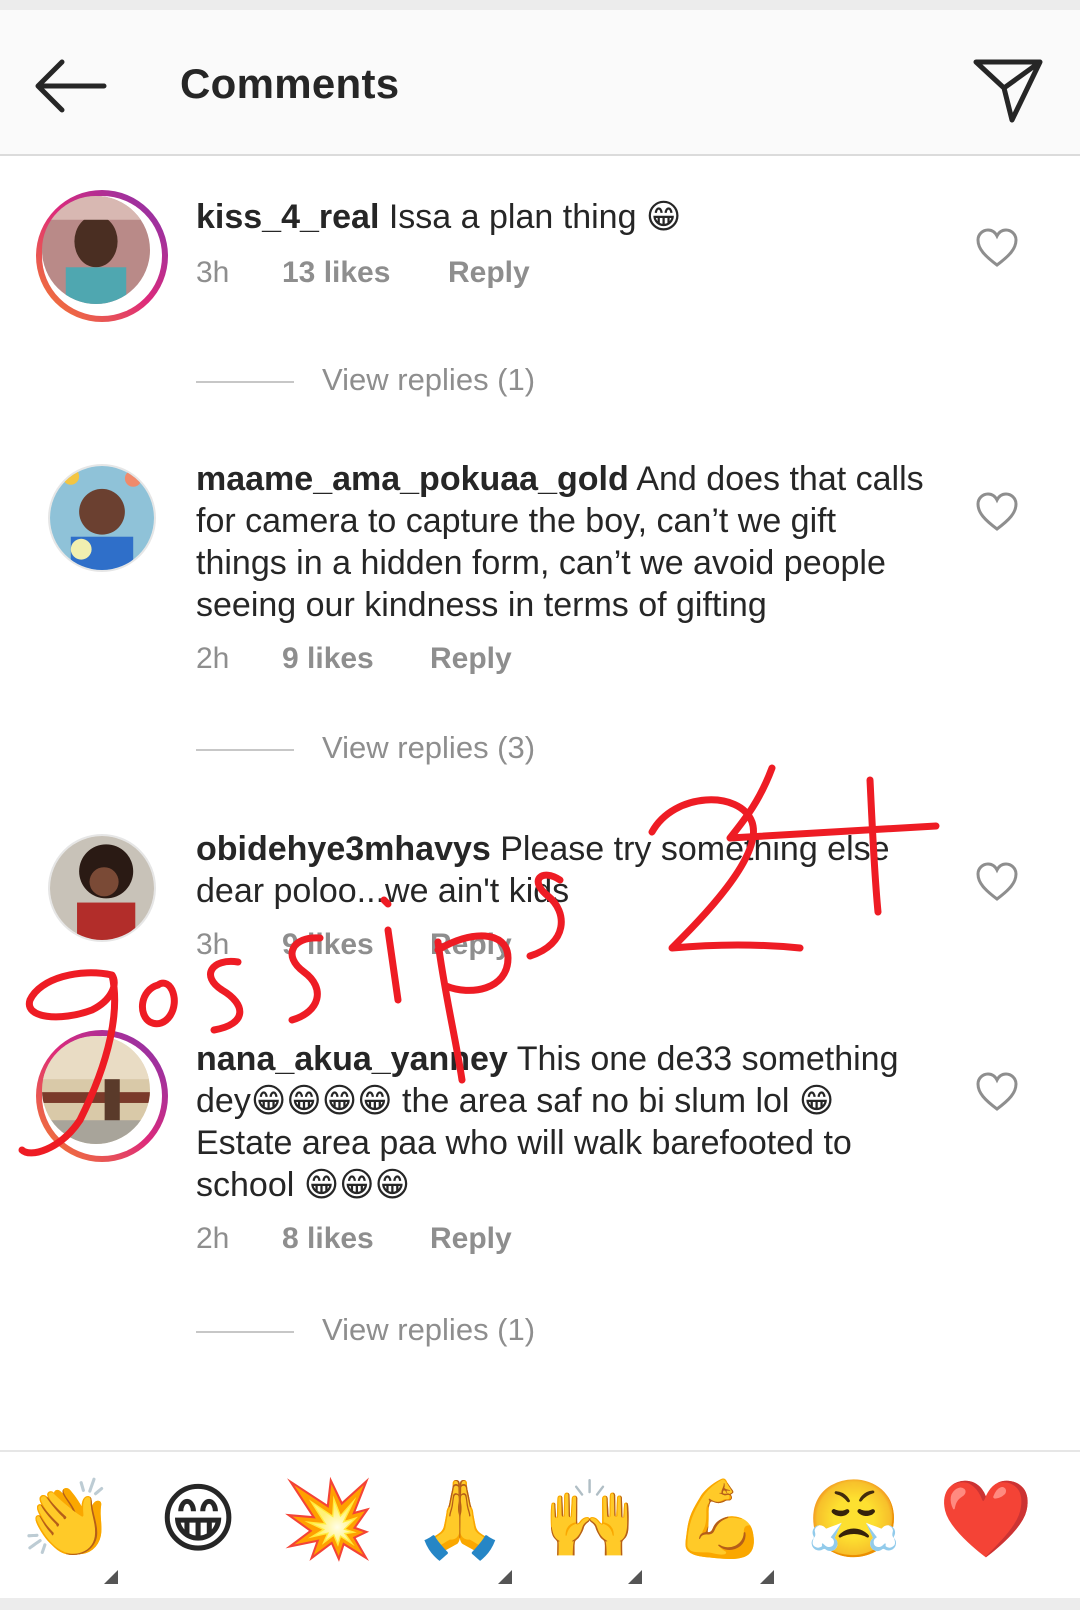 The height and width of the screenshot is (1610, 1080). Describe the element at coordinates (198, 1520) in the screenshot. I see `grinning-face-emoji-button: 😁` at that location.